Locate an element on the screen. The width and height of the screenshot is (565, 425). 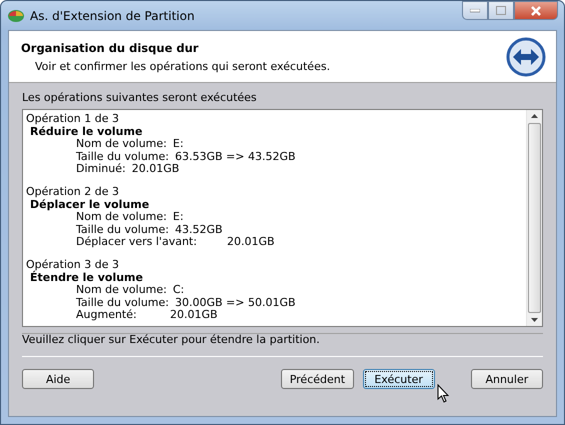
dialog-button: Aide is located at coordinates (58, 379).